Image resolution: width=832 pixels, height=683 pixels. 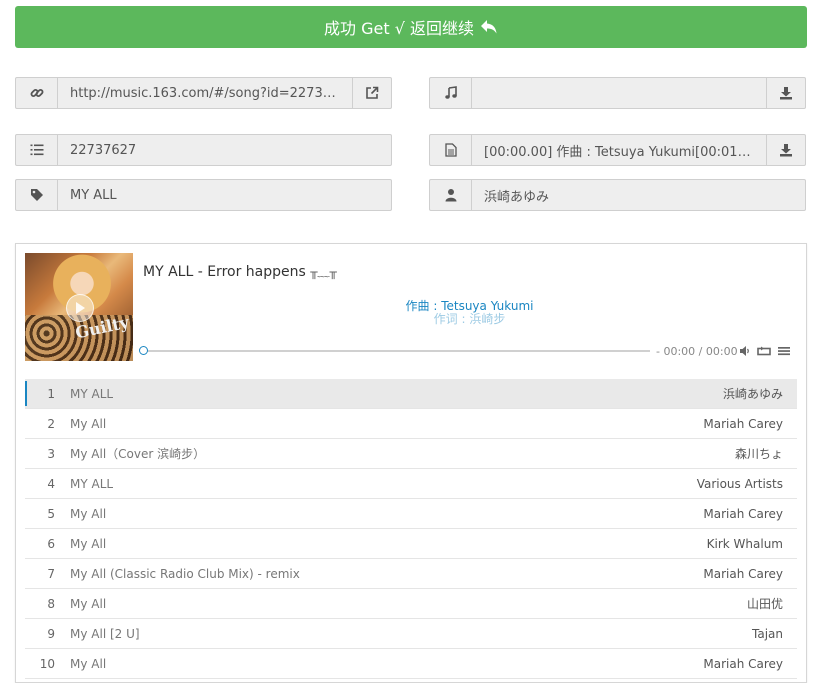 I want to click on playlist-item: 8 My All 山田优, so click(x=411, y=604).